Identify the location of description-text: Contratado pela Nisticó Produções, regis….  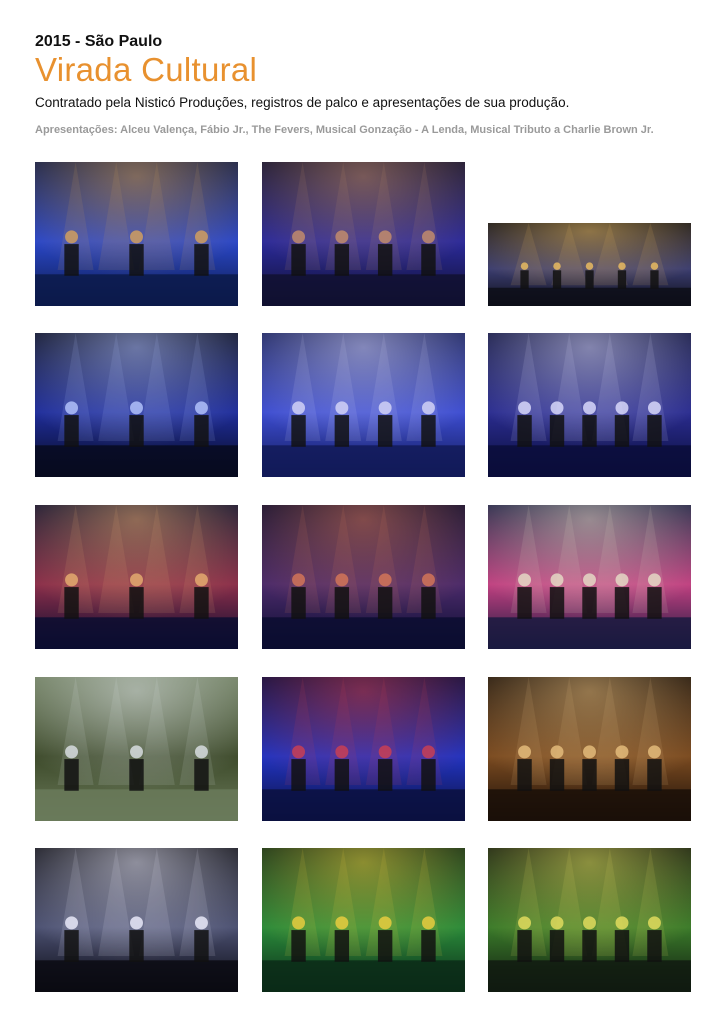
(302, 102).